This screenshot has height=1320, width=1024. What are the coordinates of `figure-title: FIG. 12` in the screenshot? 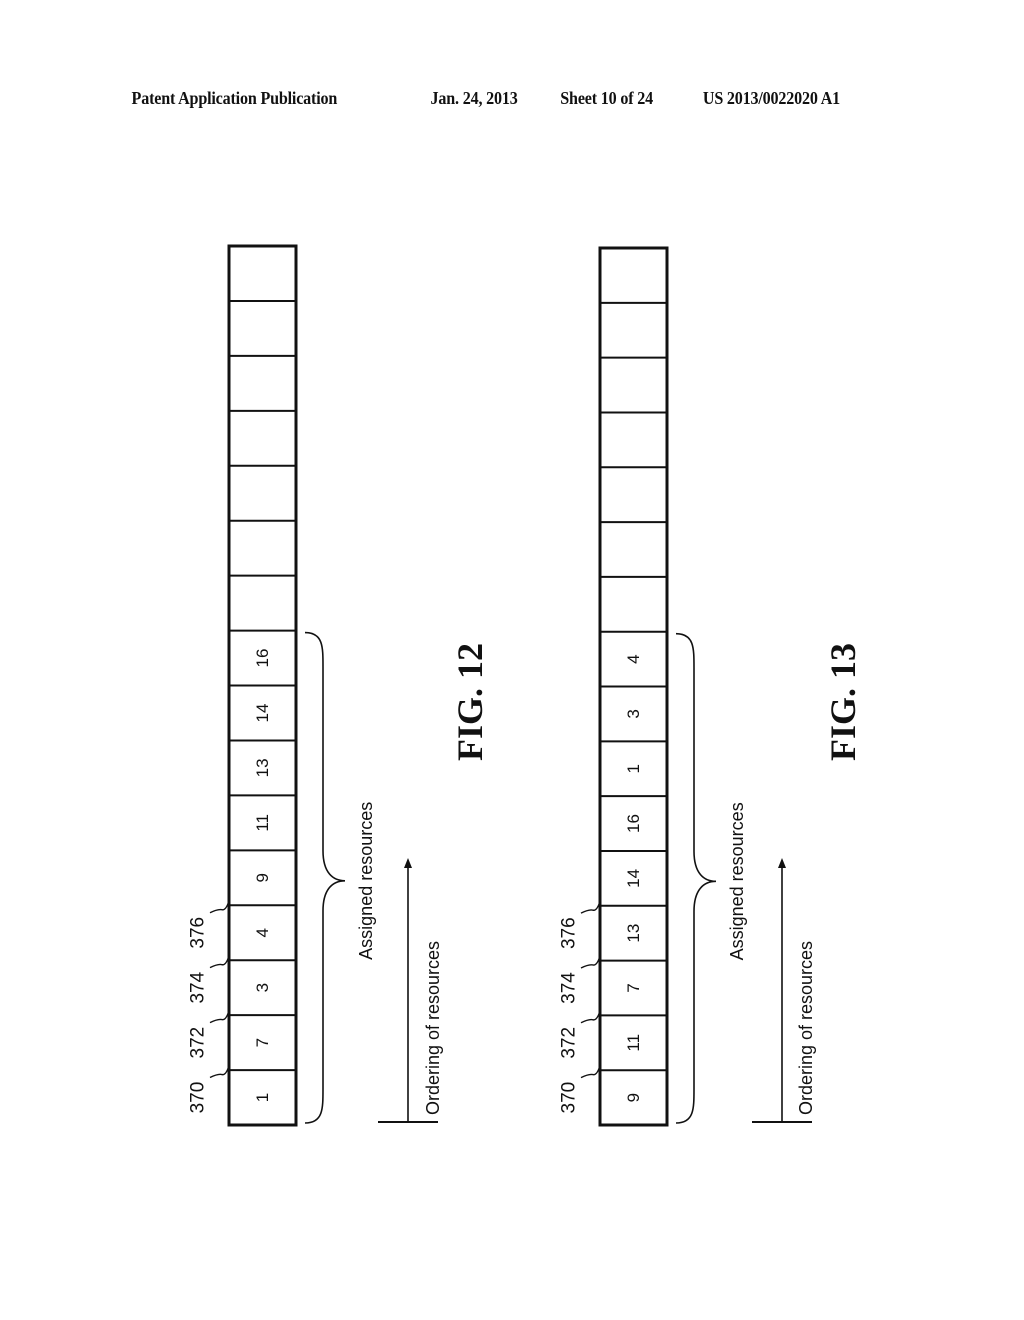 It's located at (470, 702).